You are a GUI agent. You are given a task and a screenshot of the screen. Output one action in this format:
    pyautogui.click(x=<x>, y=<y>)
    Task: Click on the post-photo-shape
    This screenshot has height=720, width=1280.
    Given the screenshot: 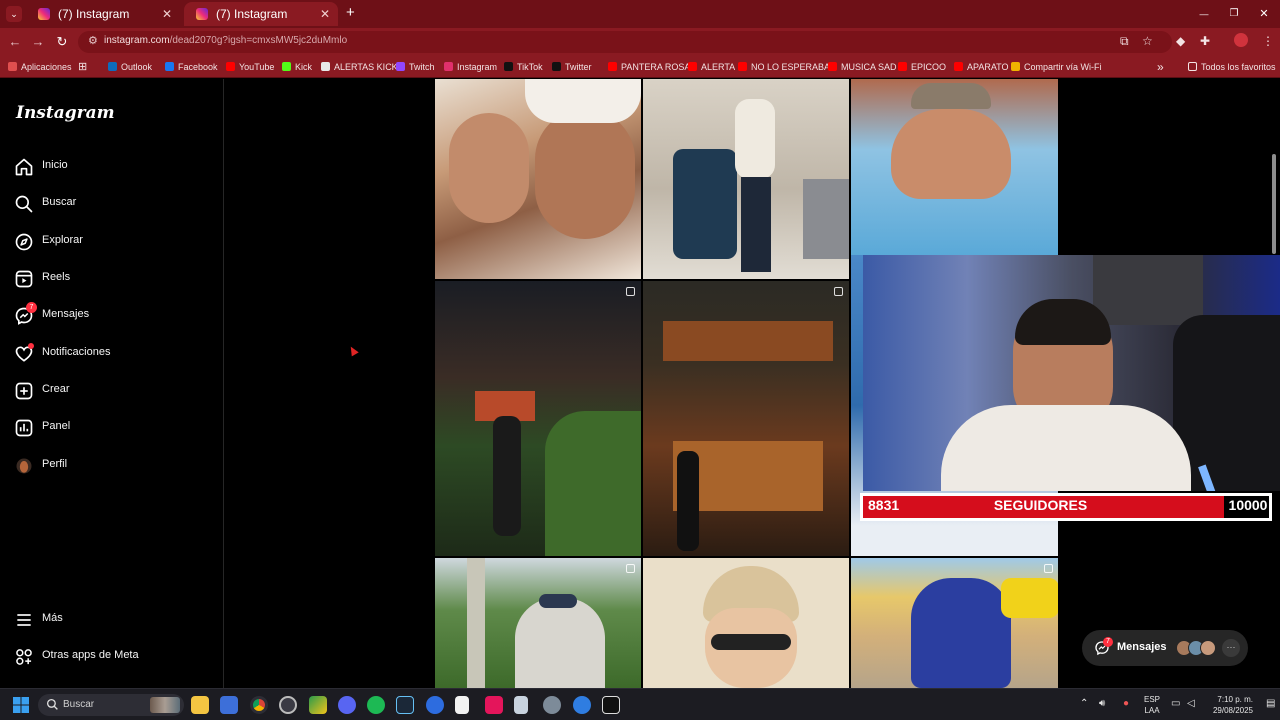 What is the action you would take?
    pyautogui.click(x=961, y=633)
    